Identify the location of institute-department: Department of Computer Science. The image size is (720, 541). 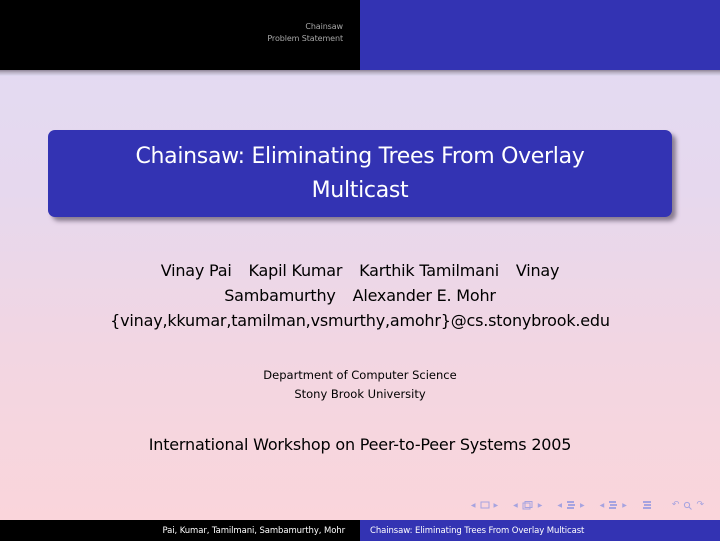
(360, 375).